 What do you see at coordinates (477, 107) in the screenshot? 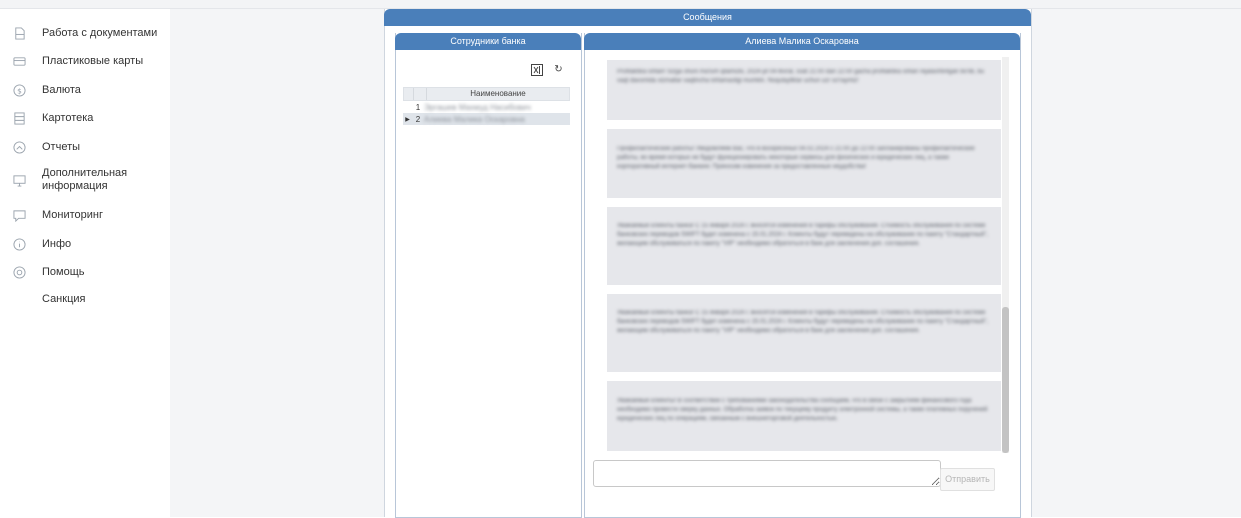
I see `employee-name: Эргашев Махмуд Насибович` at bounding box center [477, 107].